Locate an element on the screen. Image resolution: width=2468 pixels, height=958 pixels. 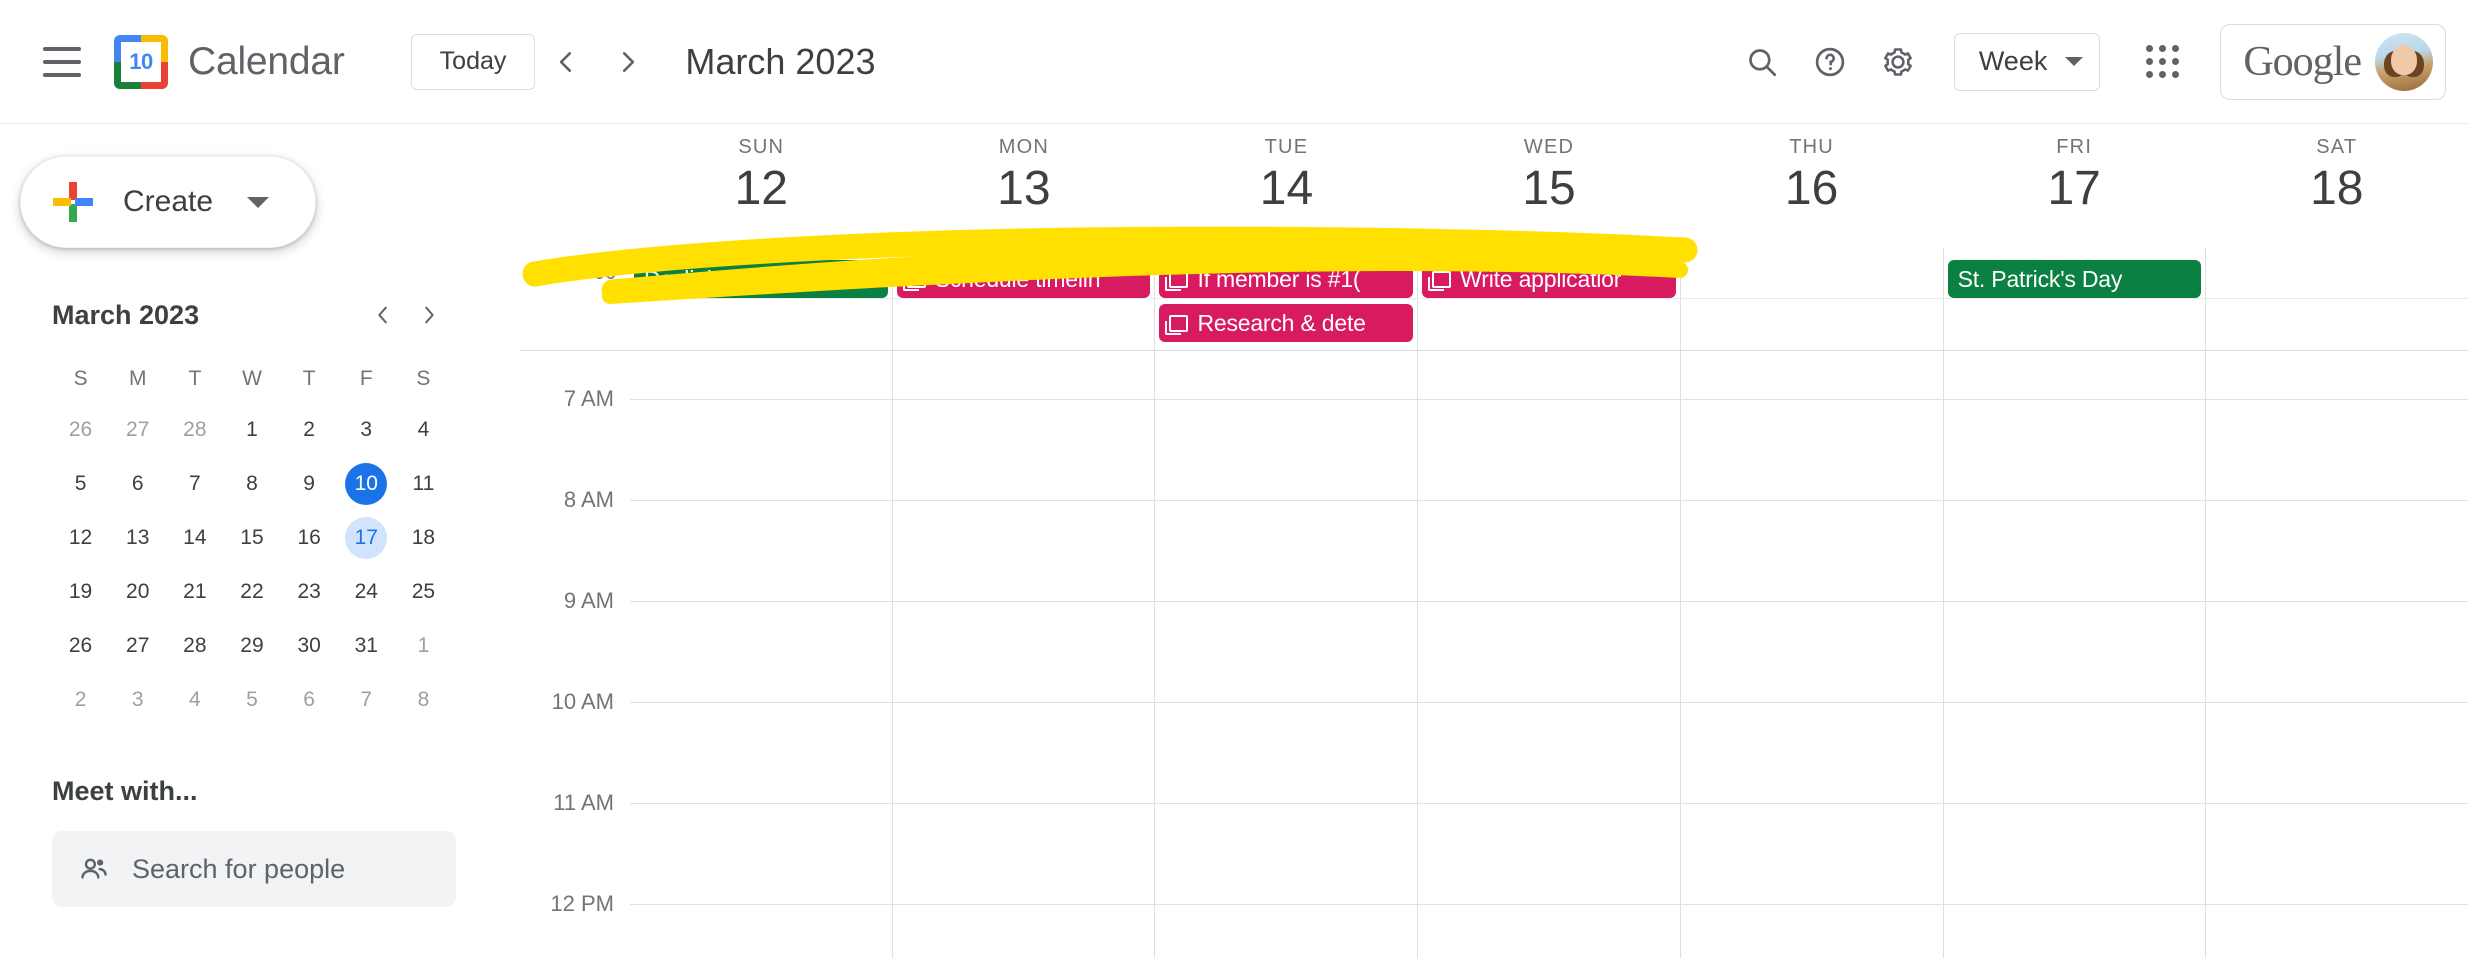
day-header-tue: TUE 14 is located at coordinates (1286, 186).